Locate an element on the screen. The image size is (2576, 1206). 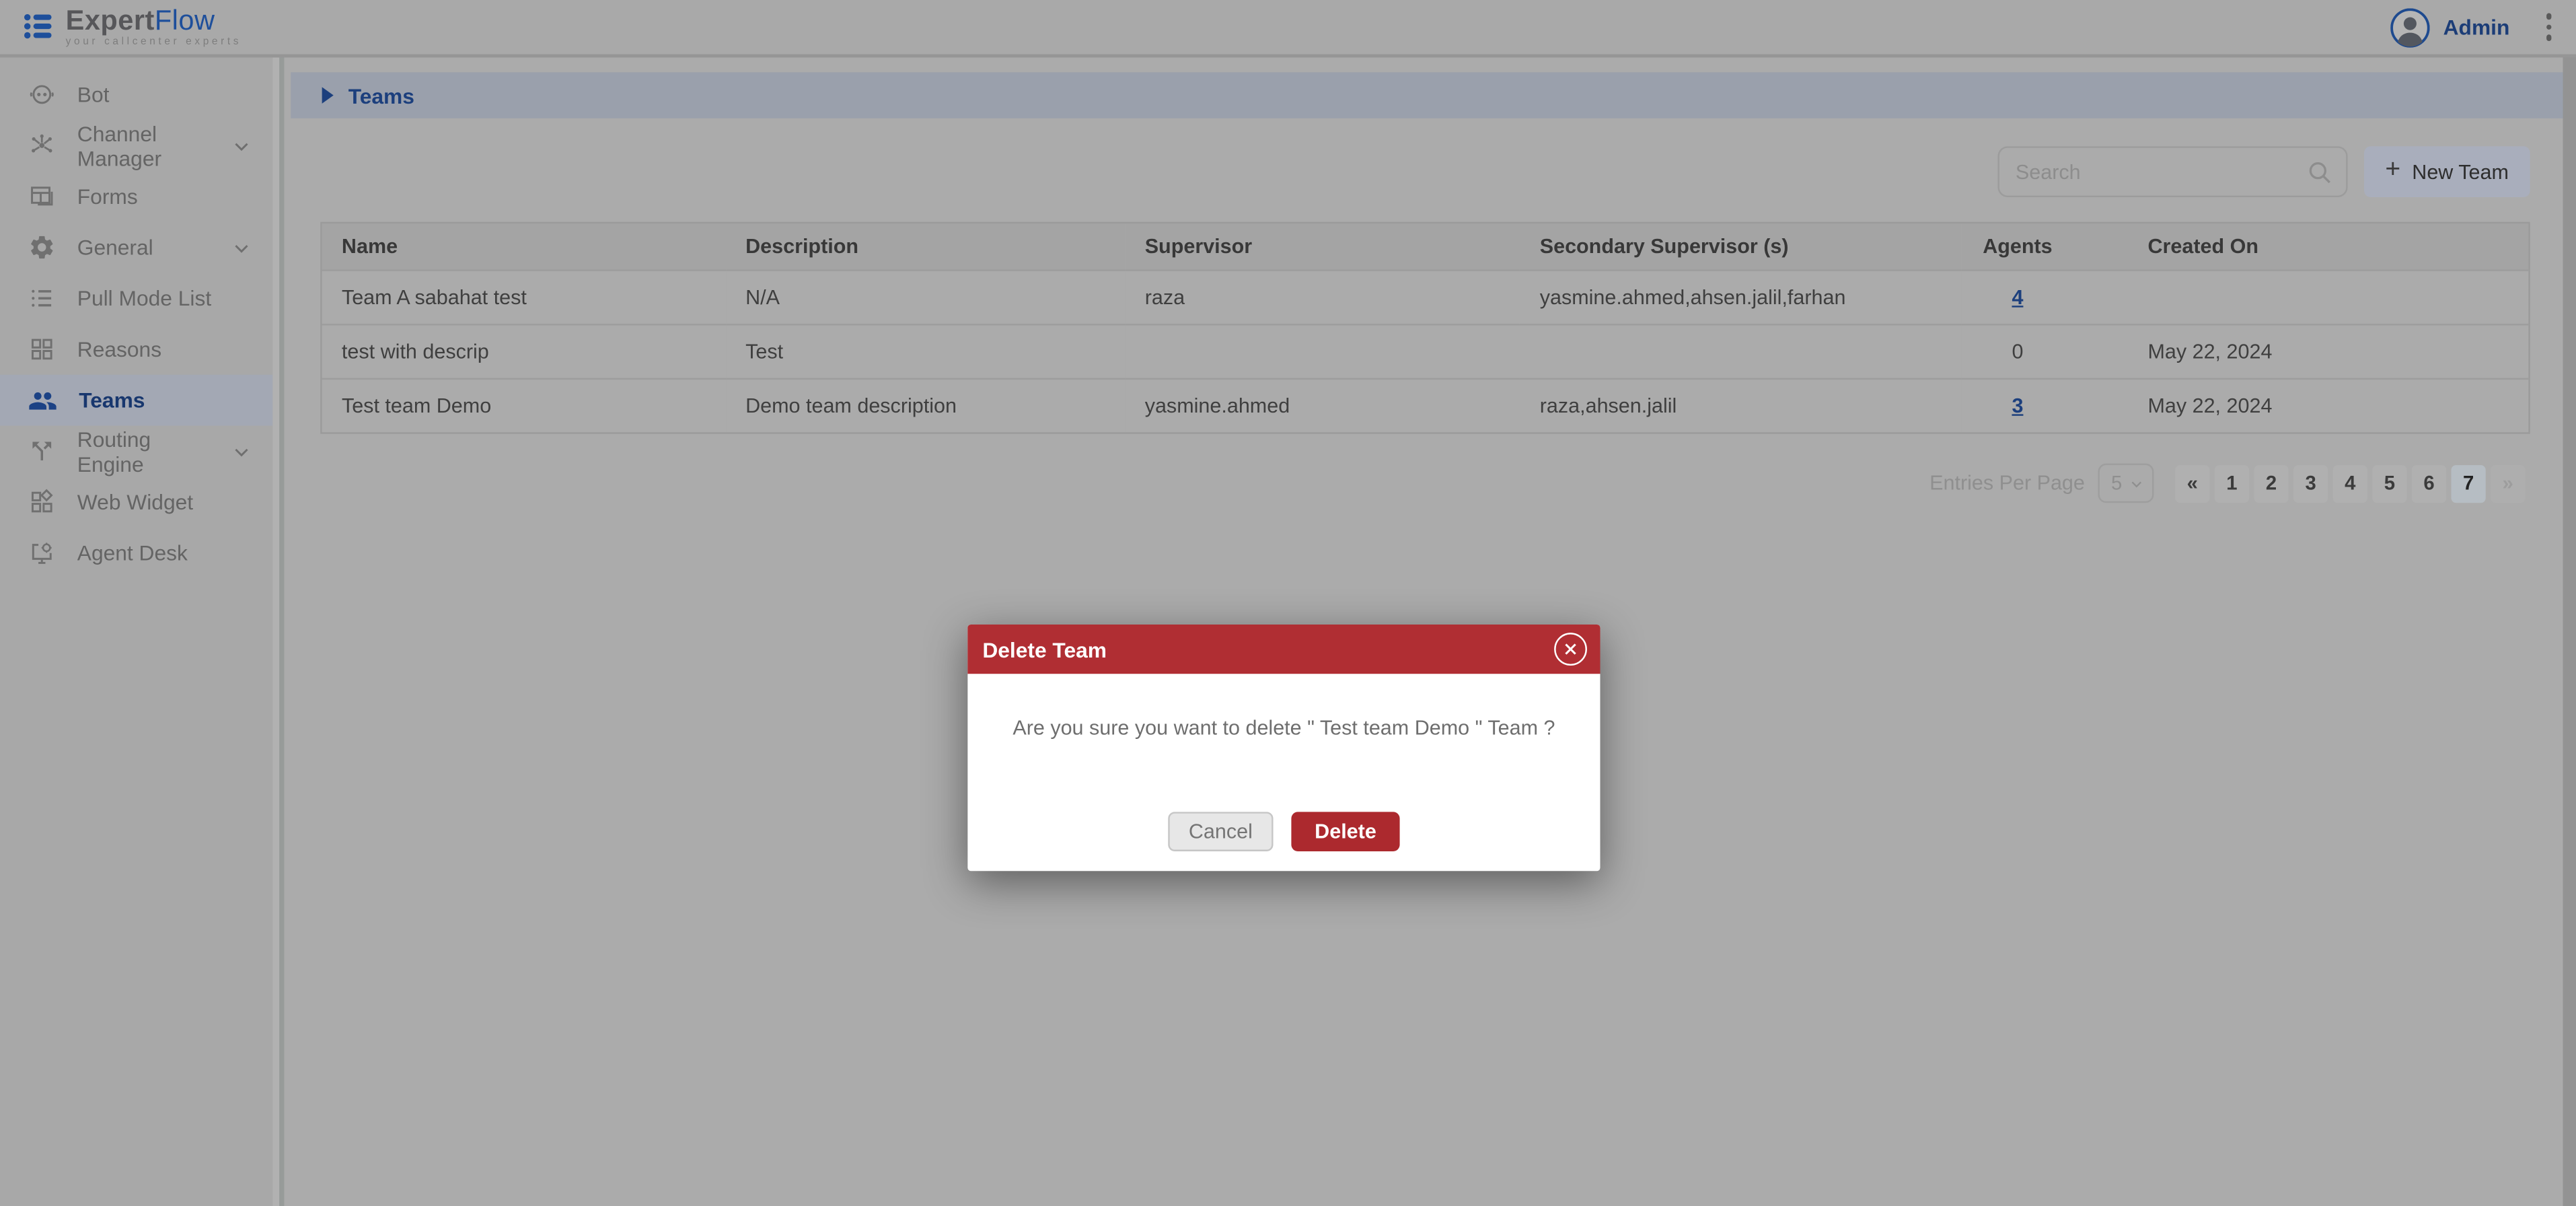
sidebar-item-web-widget: Web Widget is located at coordinates (136, 502).